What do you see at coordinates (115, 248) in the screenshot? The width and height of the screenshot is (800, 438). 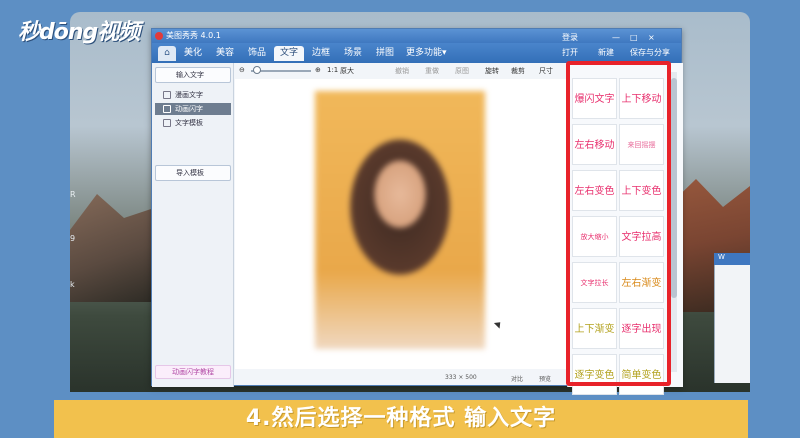 I see `desktop-wallpaper-mountain-left` at bounding box center [115, 248].